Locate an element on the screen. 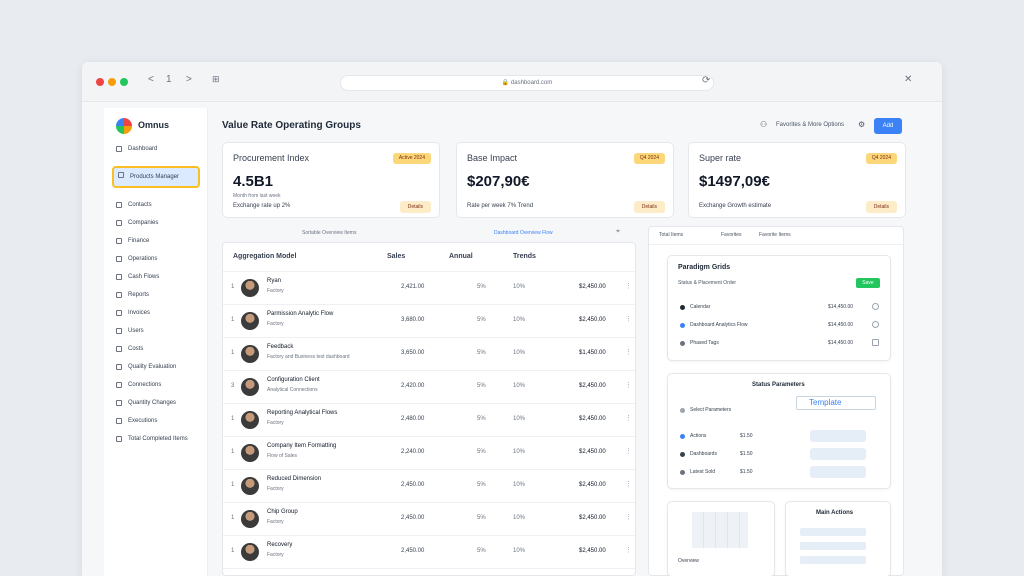 The width and height of the screenshot is (1024, 576). sidebar-item-label: Quality Evaluation is located at coordinates (152, 367).